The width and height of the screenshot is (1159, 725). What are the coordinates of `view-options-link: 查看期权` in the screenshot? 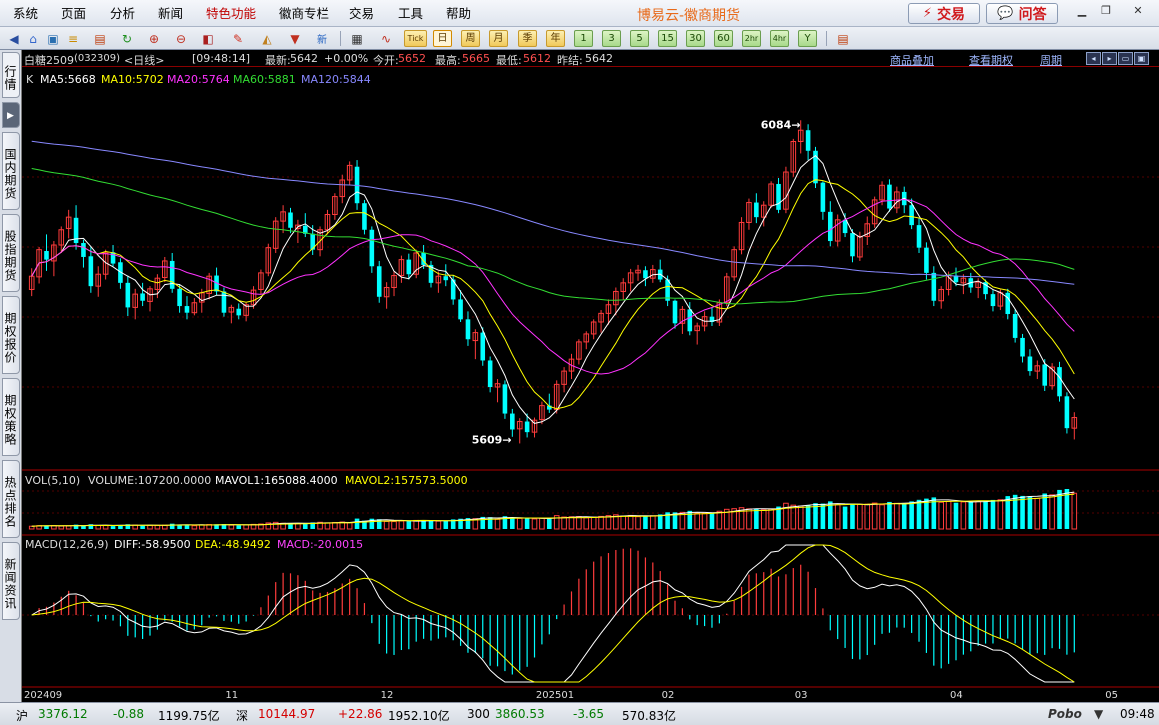 It's located at (991, 60).